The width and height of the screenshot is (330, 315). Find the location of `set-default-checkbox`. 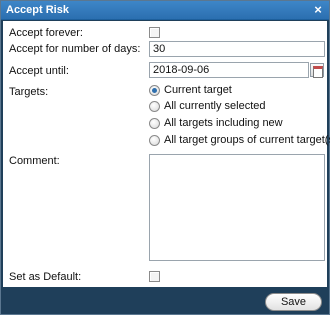

set-default-checkbox is located at coordinates (154, 276).